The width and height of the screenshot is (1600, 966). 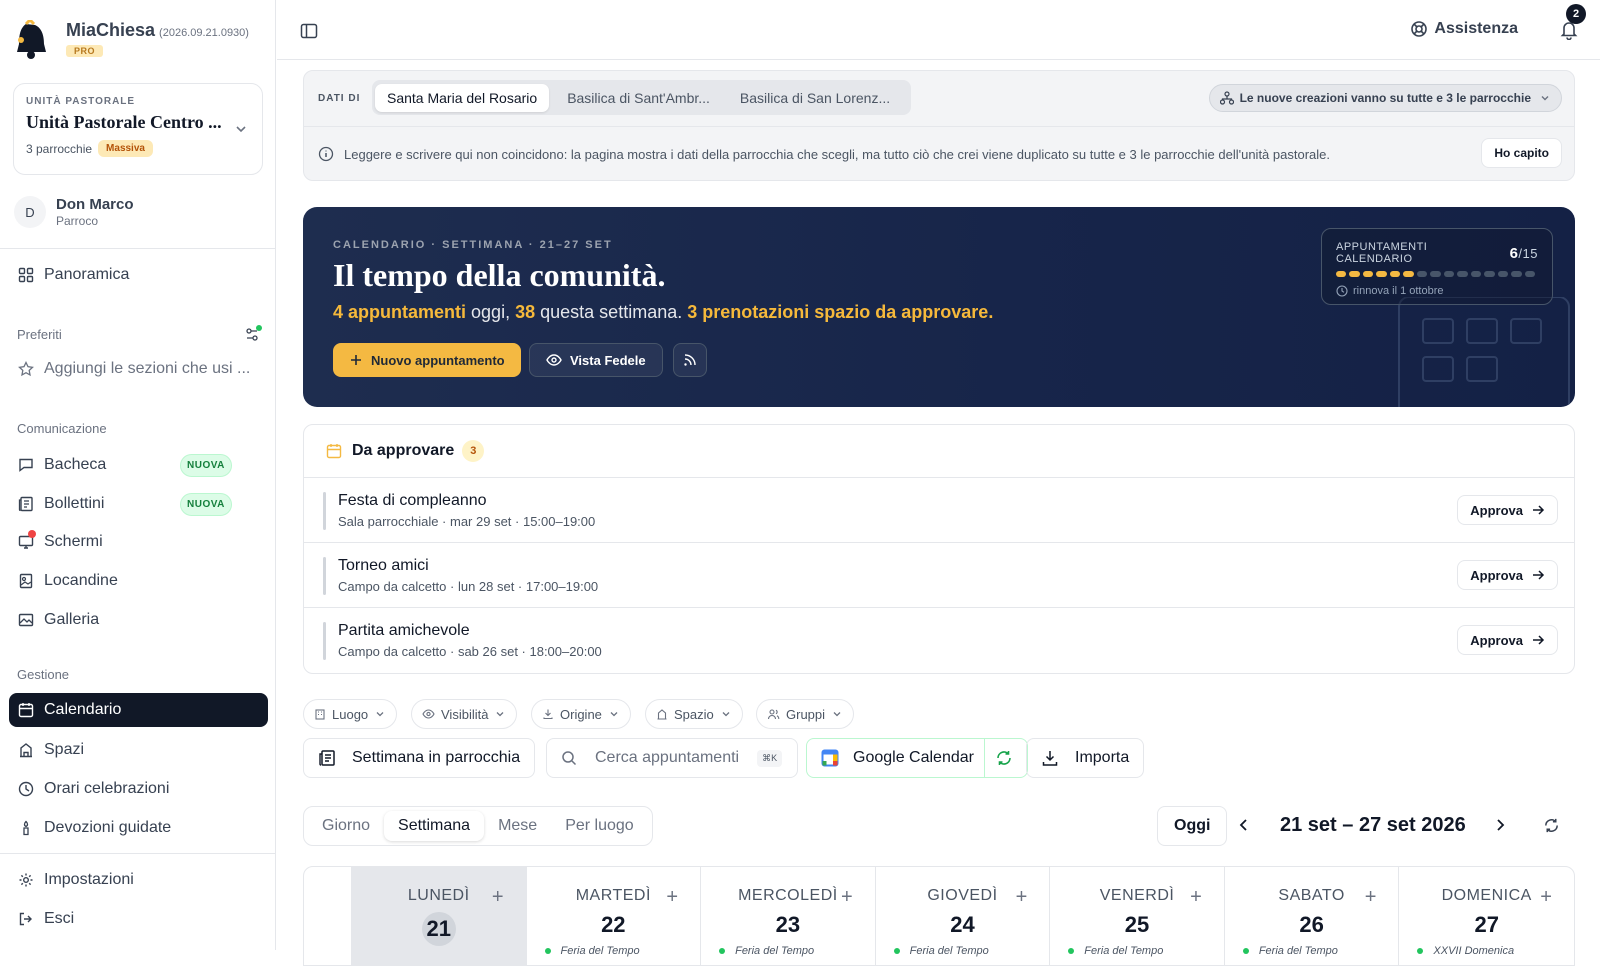 What do you see at coordinates (138, 710) in the screenshot?
I see `nav-calendario: Calendario` at bounding box center [138, 710].